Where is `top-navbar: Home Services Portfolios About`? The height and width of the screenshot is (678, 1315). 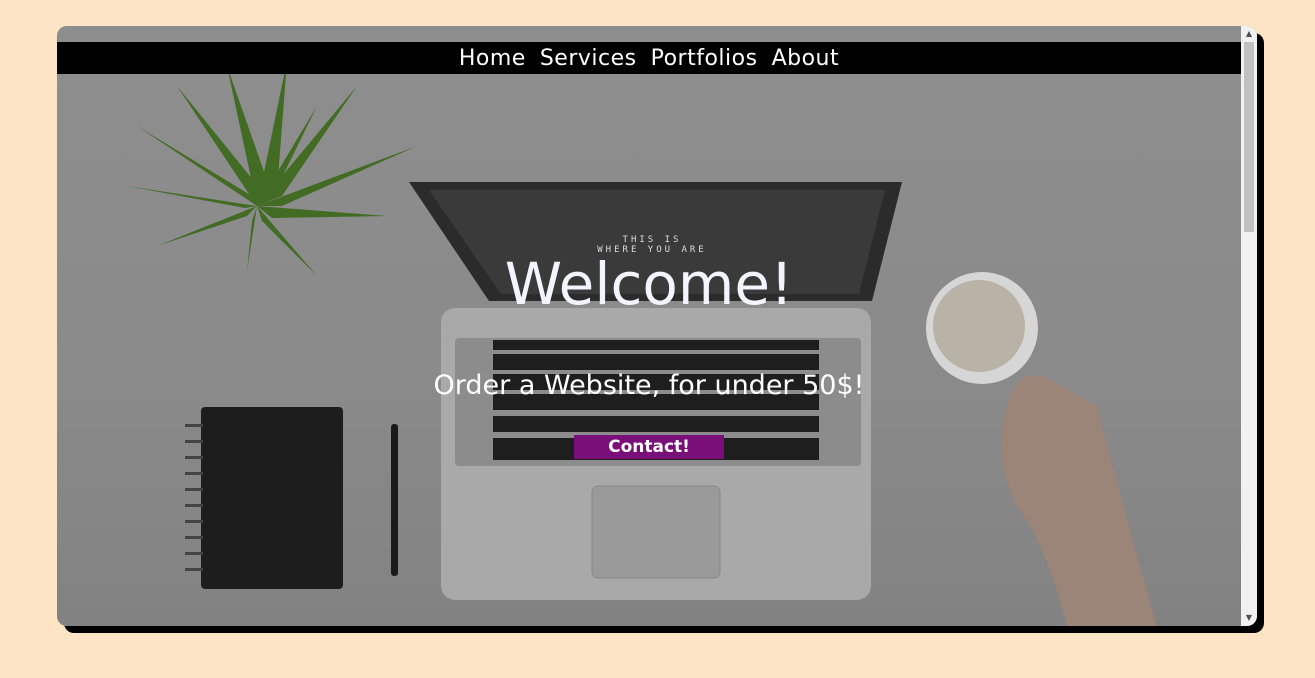
top-navbar: Home Services Portfolios About is located at coordinates (649, 58).